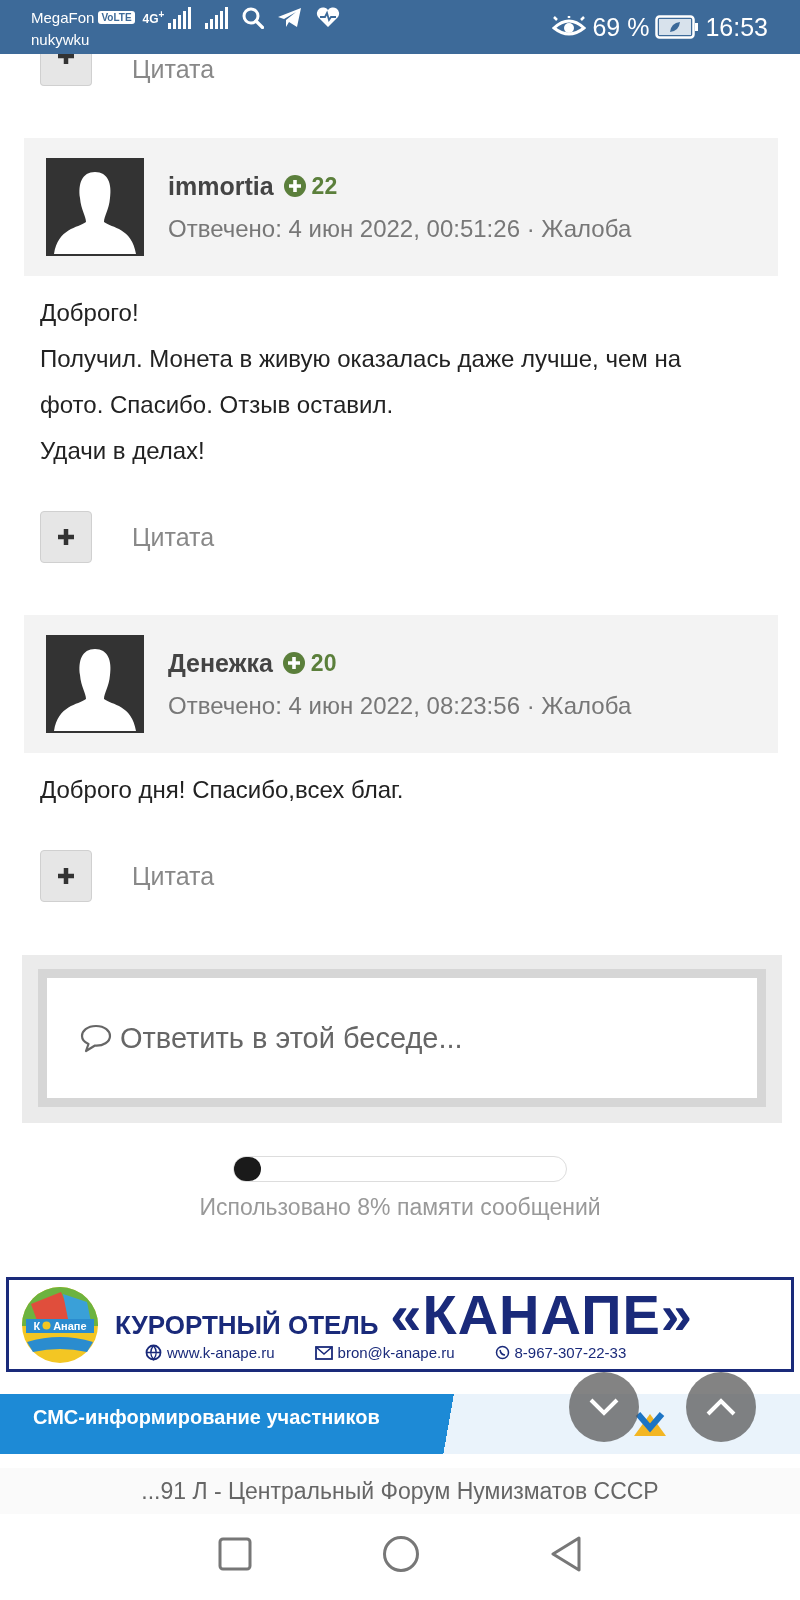  What do you see at coordinates (61, 39) in the screenshot?
I see `operator-name: nukywku` at bounding box center [61, 39].